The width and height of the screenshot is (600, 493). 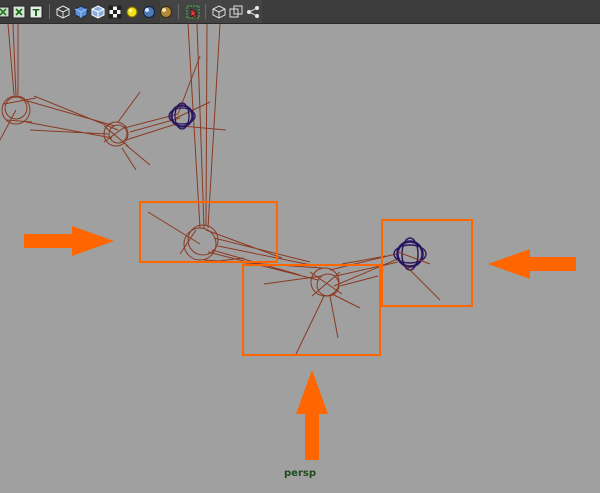 What do you see at coordinates (5, 11) in the screenshot?
I see `select-camera-icon` at bounding box center [5, 11].